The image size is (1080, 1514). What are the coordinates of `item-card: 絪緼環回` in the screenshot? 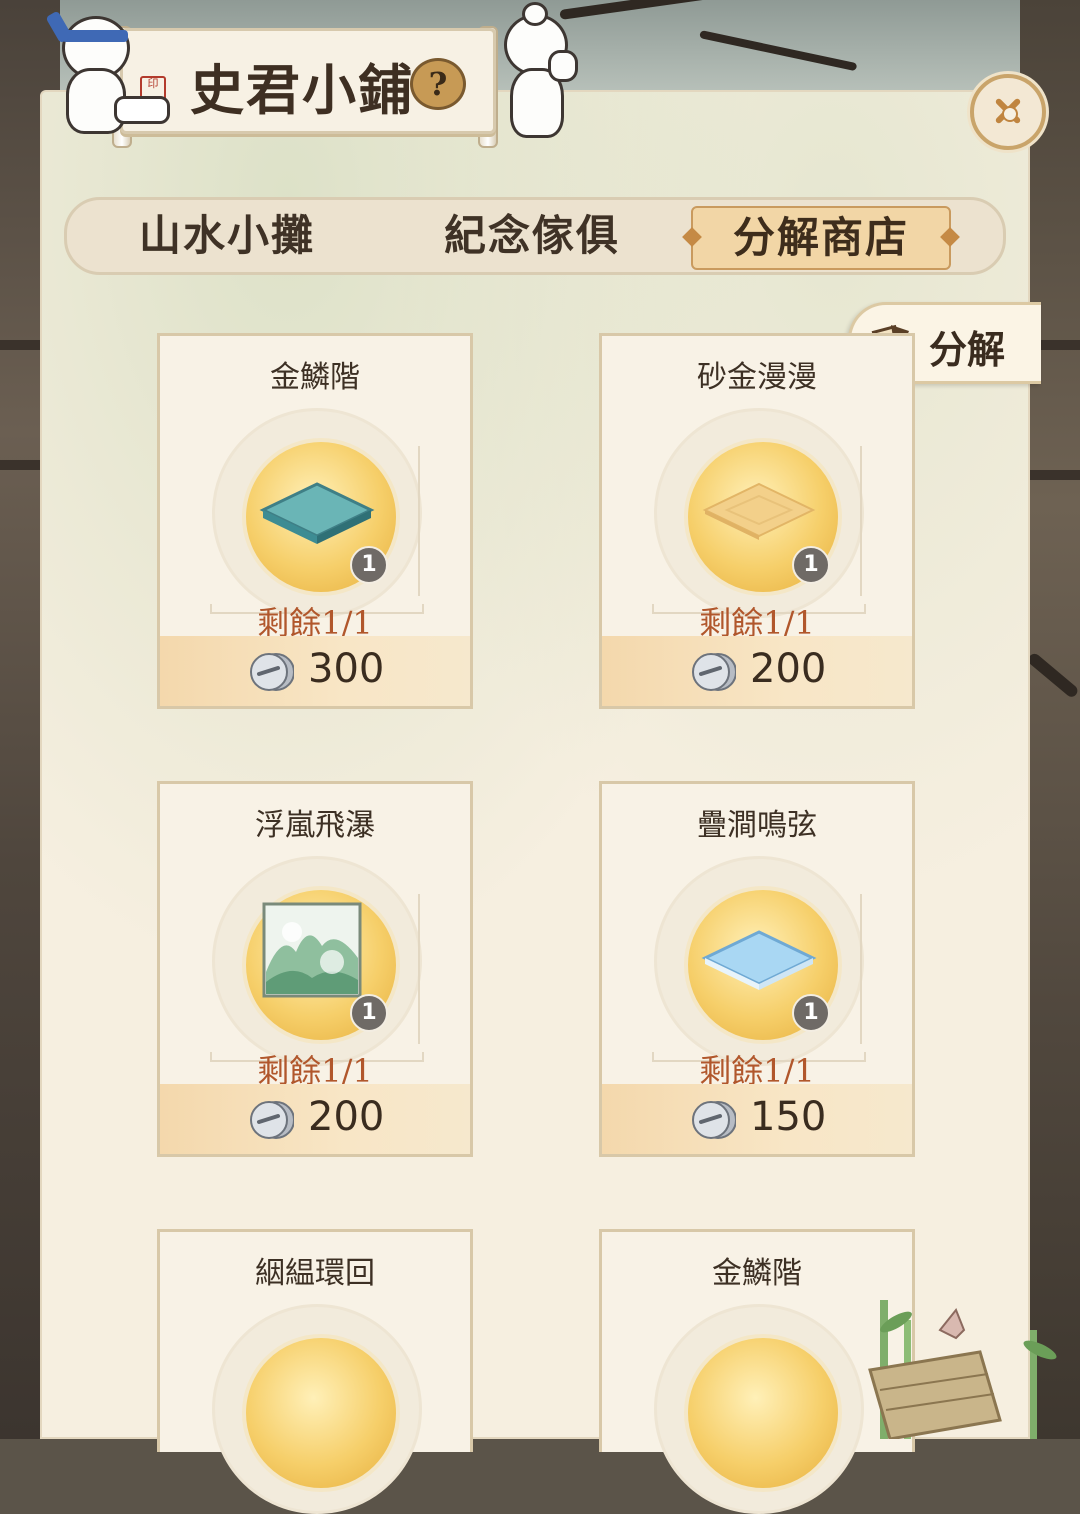 It's located at (315, 1371).